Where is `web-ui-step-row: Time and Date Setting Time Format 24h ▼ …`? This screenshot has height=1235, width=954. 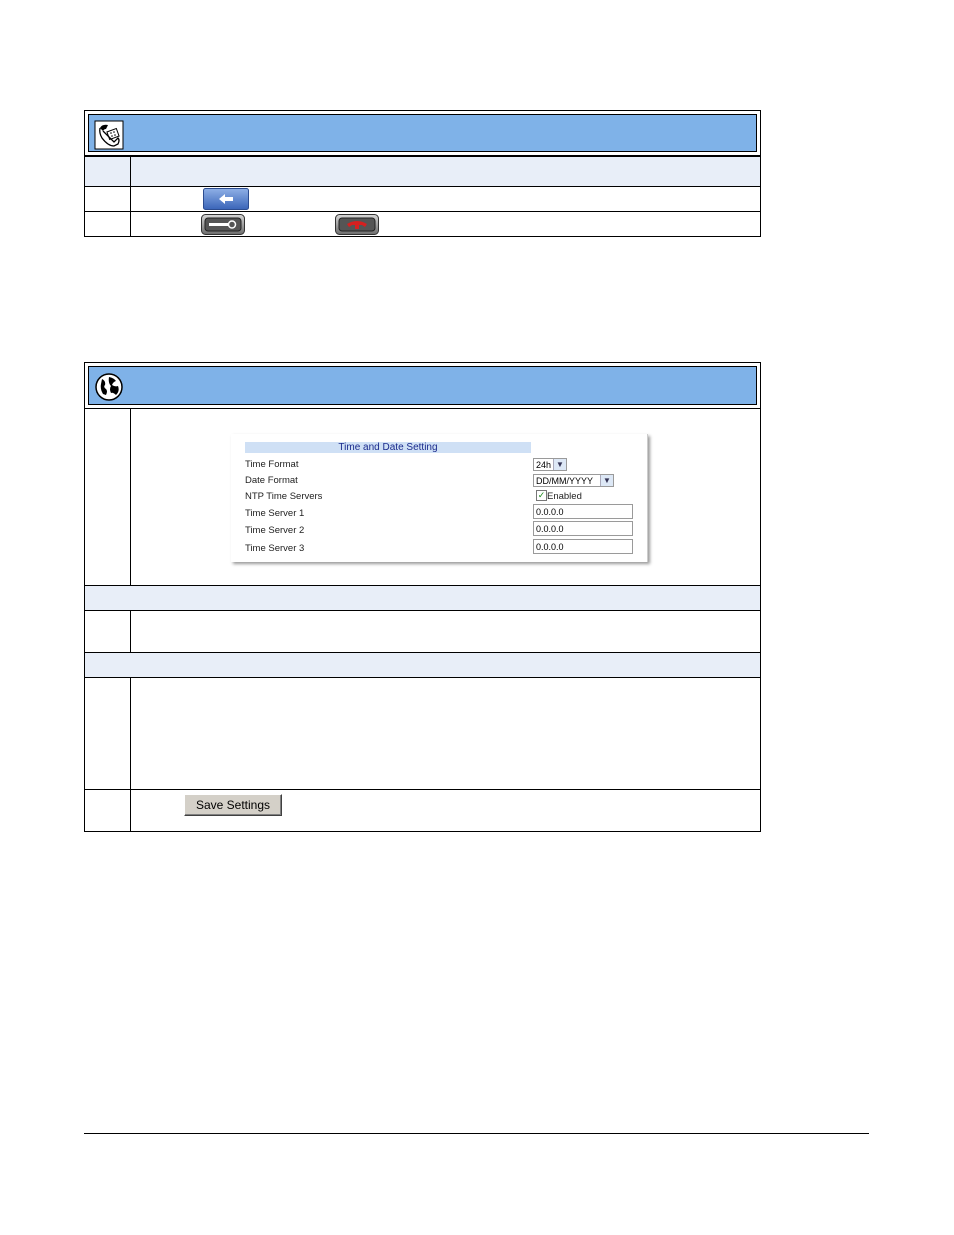
web-ui-step-row: Time and Date Setting Time Format 24h ▼ … is located at coordinates (422, 497).